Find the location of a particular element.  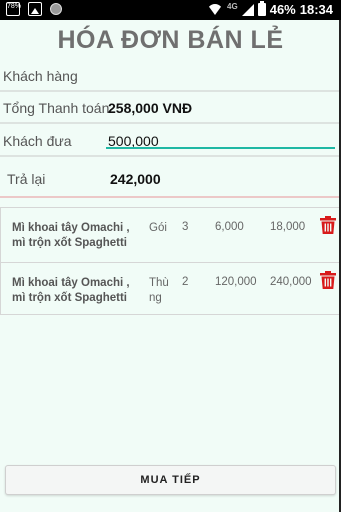

item-price: 6,000 is located at coordinates (229, 227).